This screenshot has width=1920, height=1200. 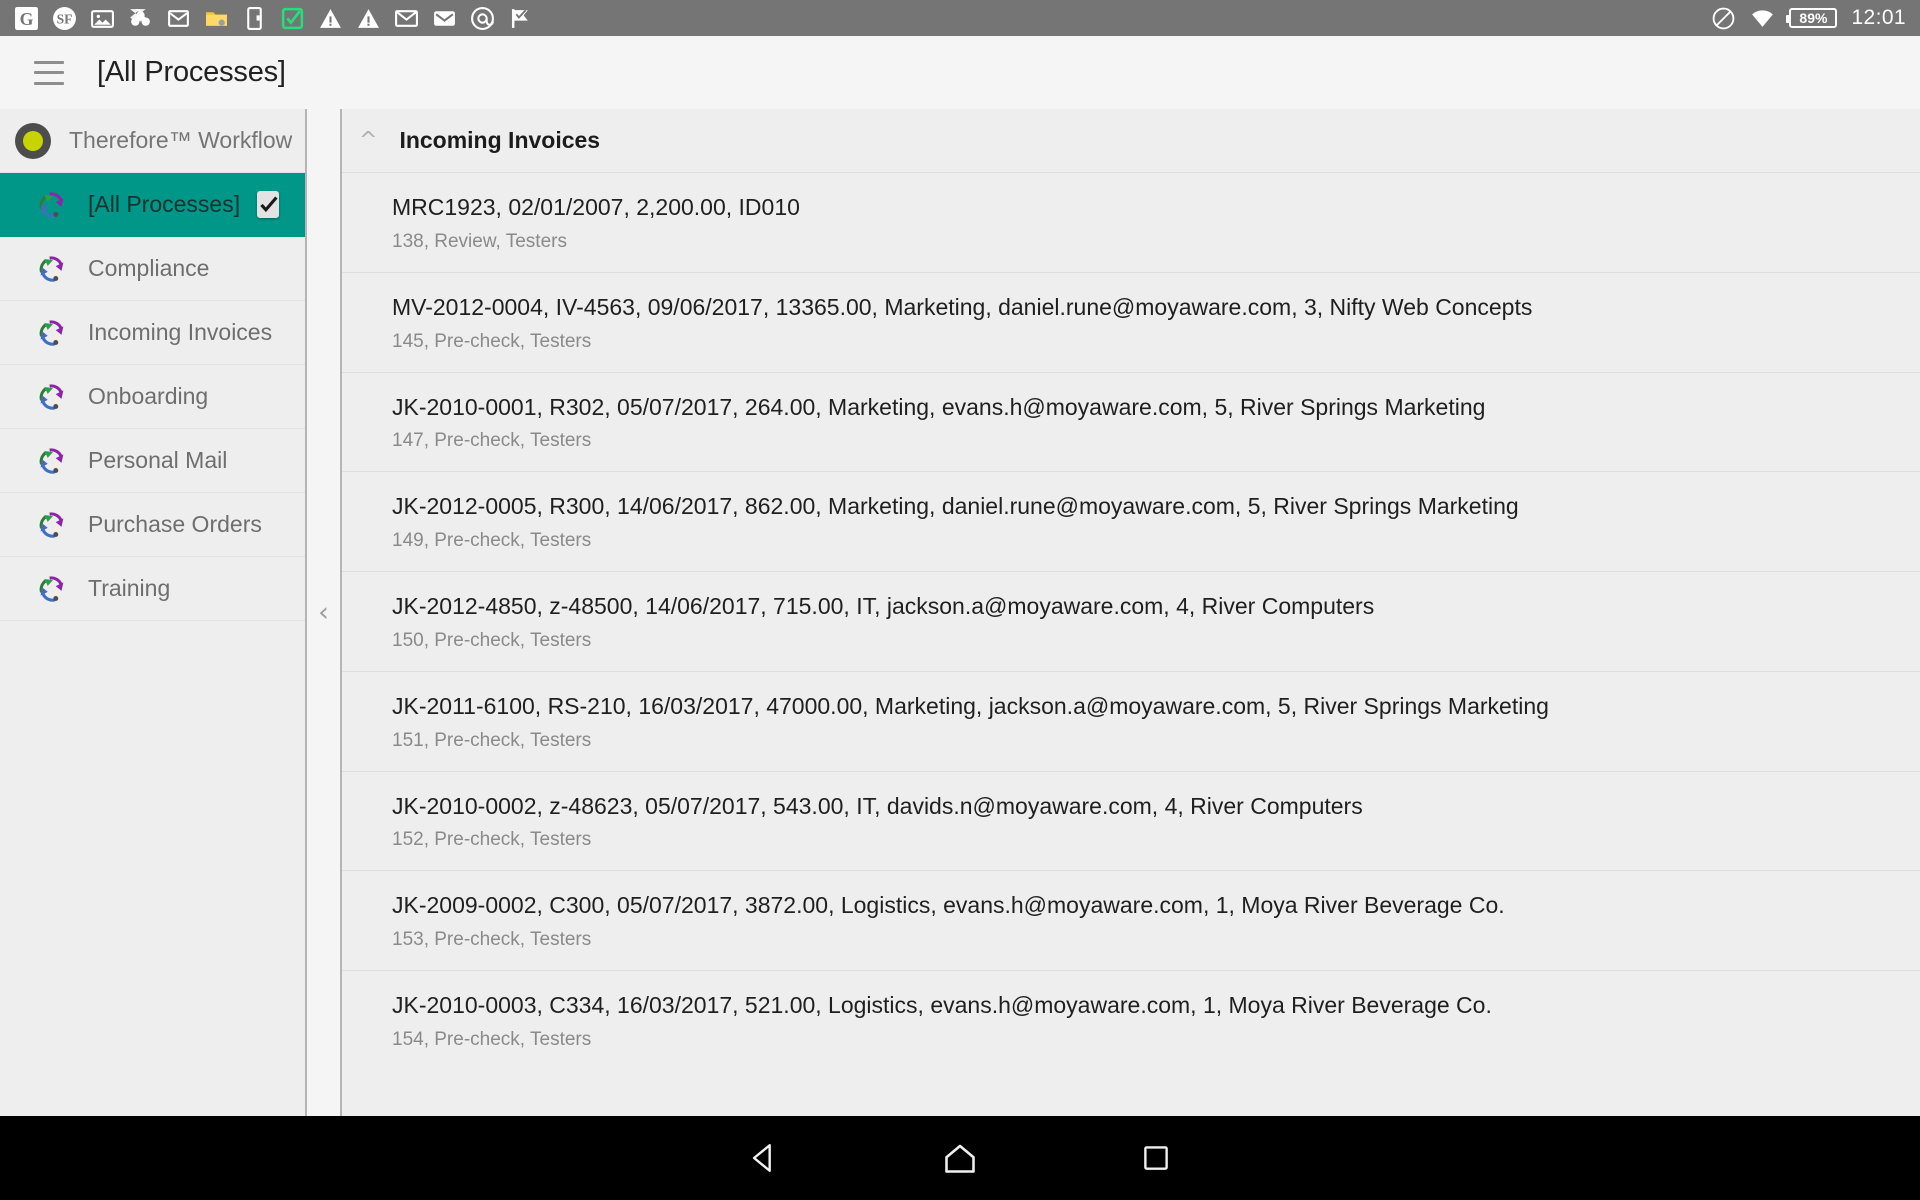 I want to click on list-item-secondary: 147, Pre-check, Testers, so click(x=492, y=441).